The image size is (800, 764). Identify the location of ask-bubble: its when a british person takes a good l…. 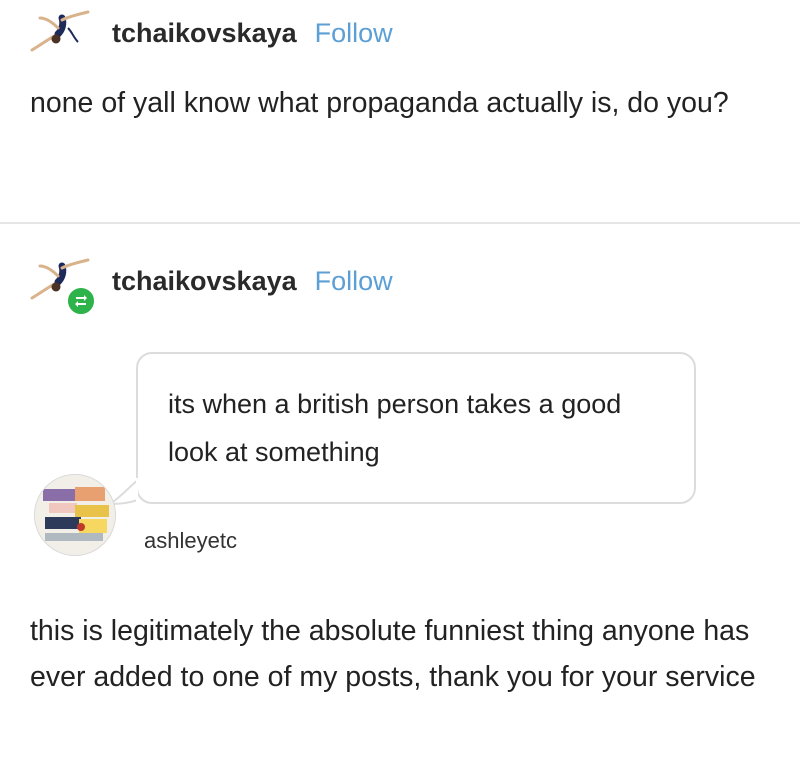
(416, 428).